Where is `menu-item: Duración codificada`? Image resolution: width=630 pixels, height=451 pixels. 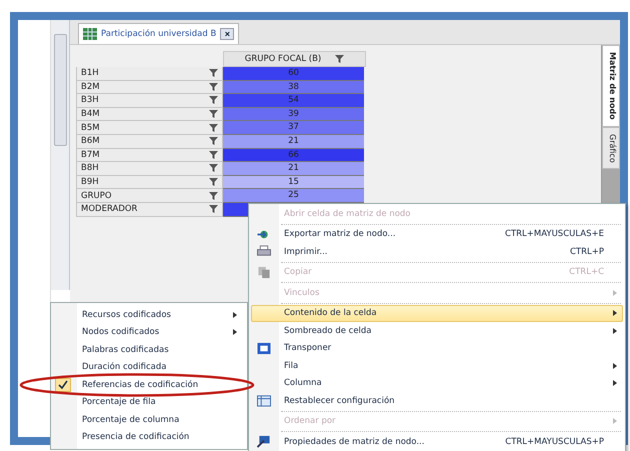 menu-item: Duración codificada is located at coordinates (149, 367).